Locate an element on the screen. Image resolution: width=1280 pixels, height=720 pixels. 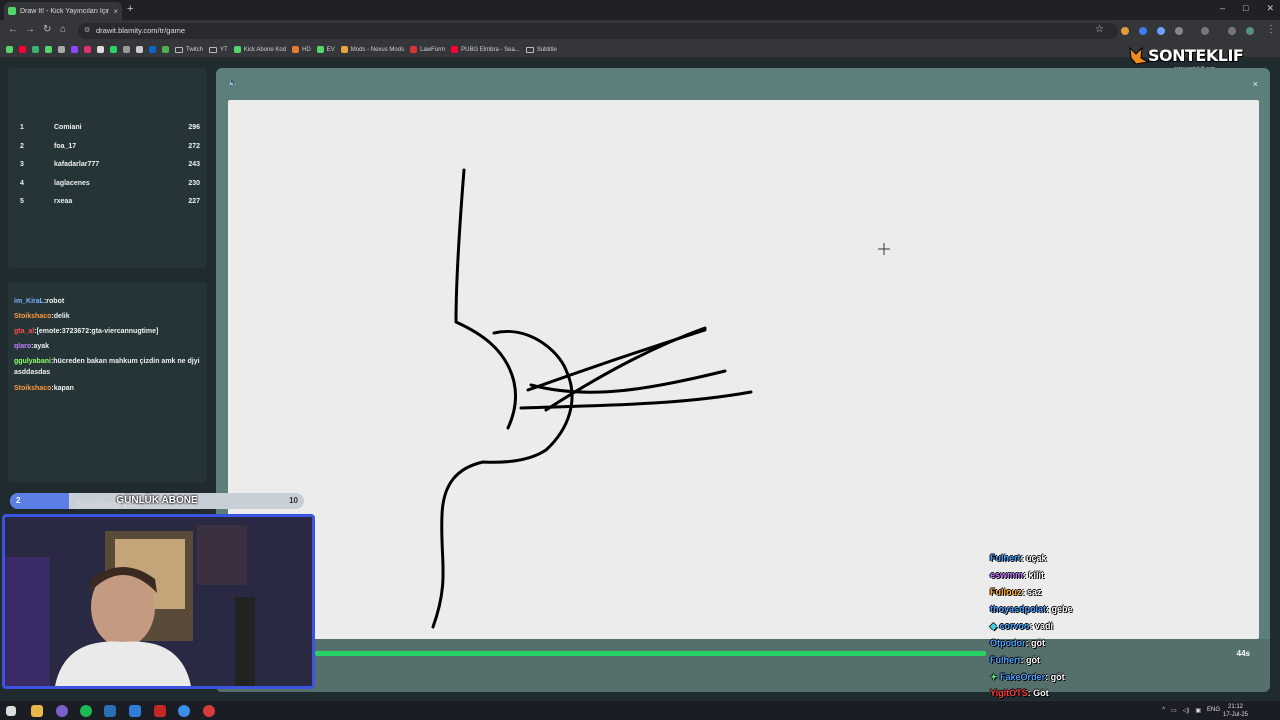
bookmark-folder-twitch: Twitch is located at coordinates (189, 49).